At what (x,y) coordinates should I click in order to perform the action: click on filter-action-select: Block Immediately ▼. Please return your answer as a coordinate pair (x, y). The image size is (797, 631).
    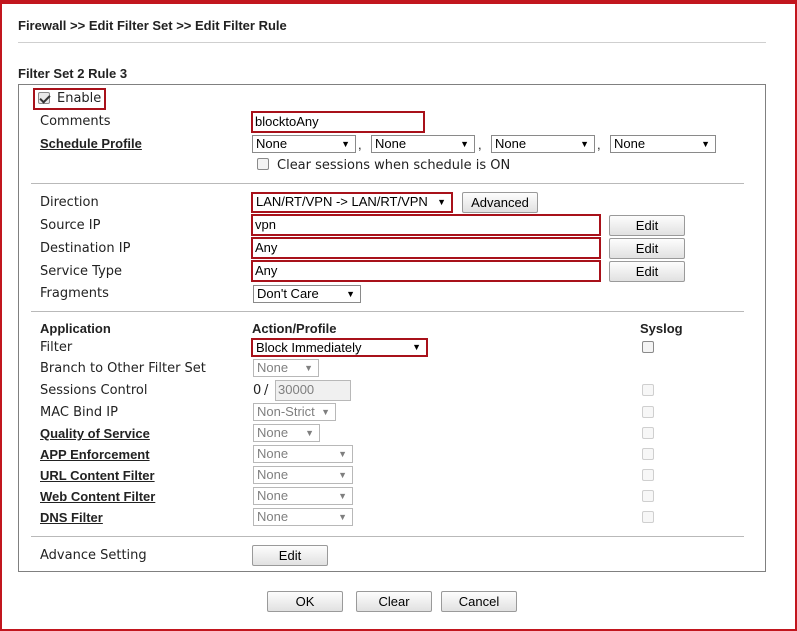
    Looking at the image, I should click on (339, 347).